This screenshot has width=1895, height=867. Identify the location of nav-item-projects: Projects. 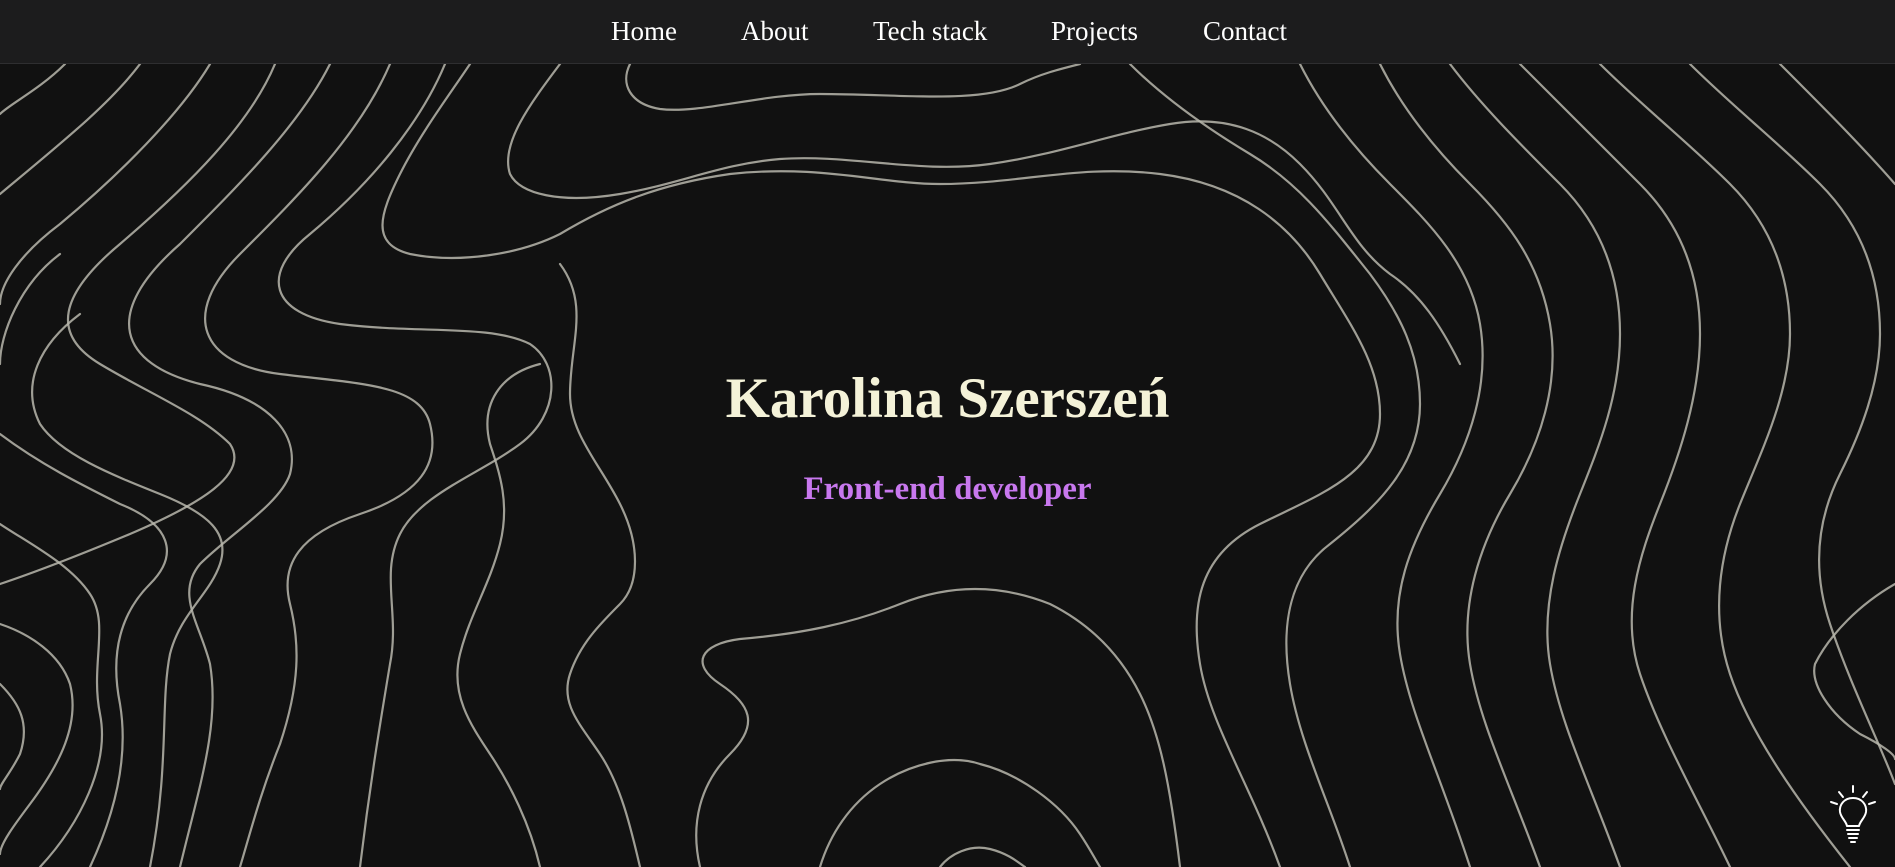
(1094, 31).